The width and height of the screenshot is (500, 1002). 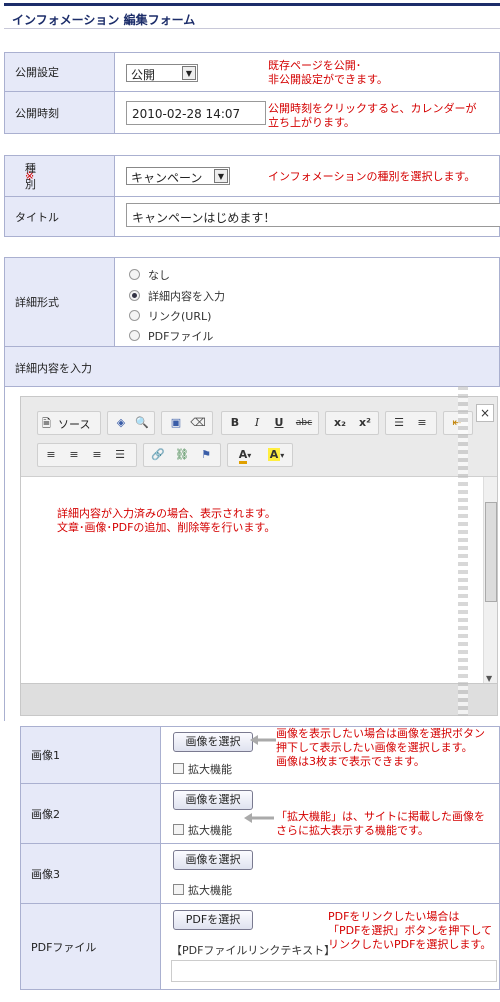 I want to click on radio-checked-icon, so click(x=134, y=295).